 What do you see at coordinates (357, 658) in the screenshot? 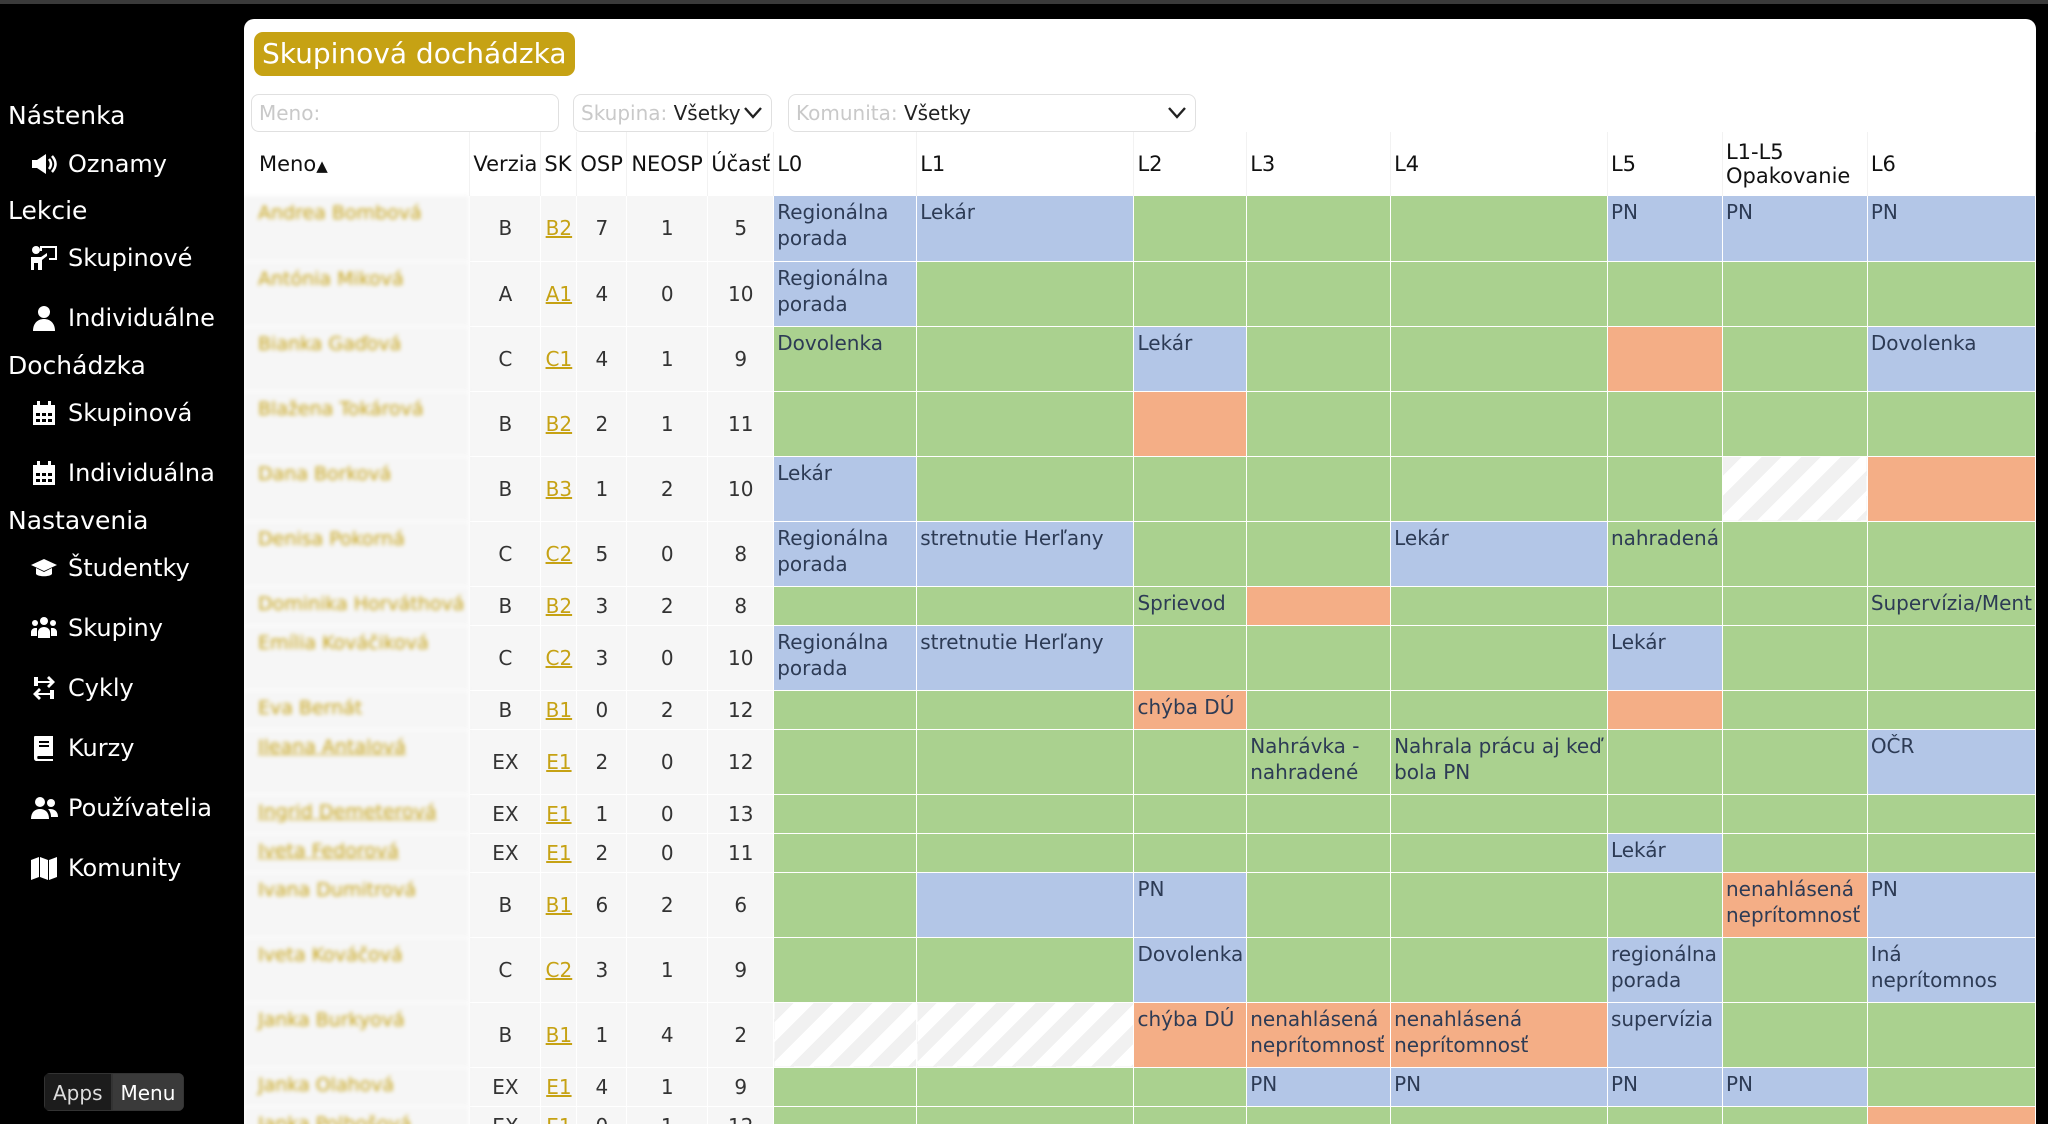
I see `student-name: Emília Kováčiková` at bounding box center [357, 658].